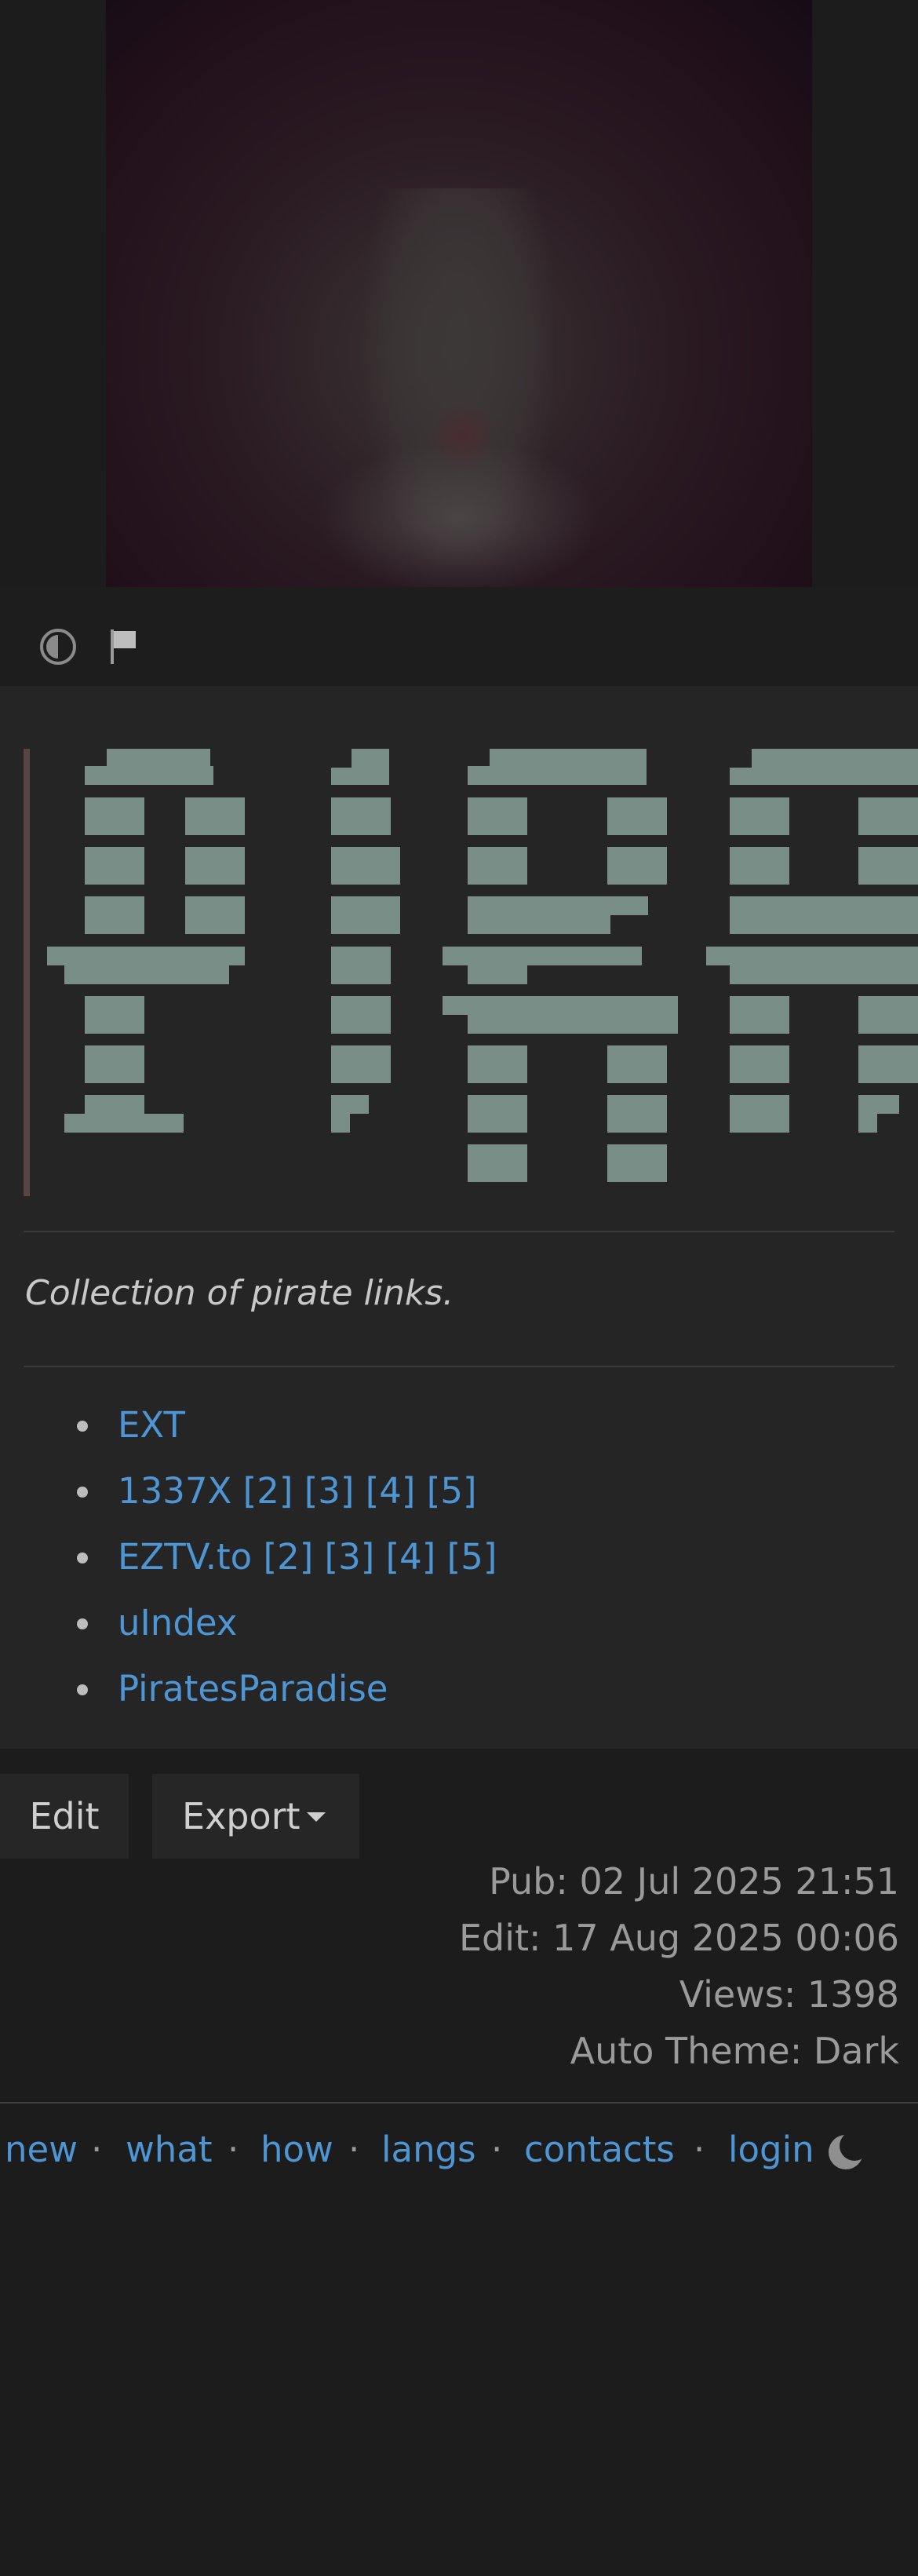 This screenshot has width=918, height=2576. Describe the element at coordinates (27, 972) in the screenshot. I see `quote-bar` at that location.